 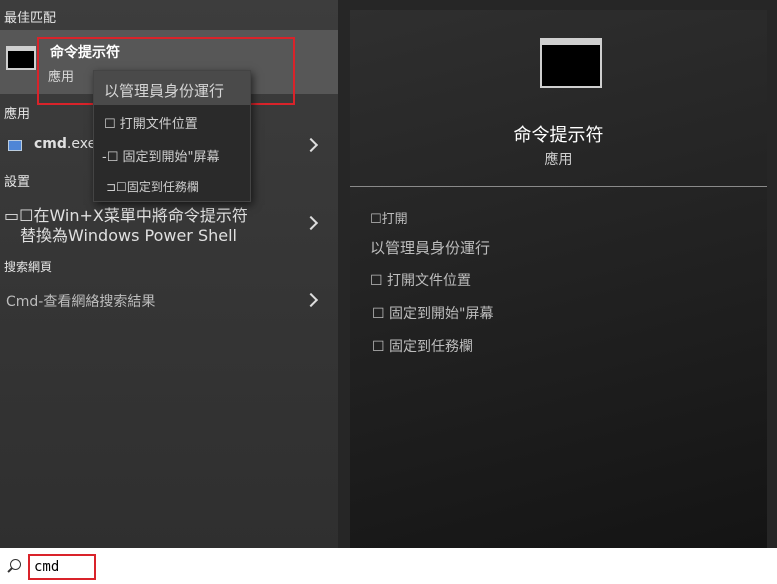 I want to click on context-item-pin-taskbar: ⊐☐固定到任務欄, so click(x=152, y=186).